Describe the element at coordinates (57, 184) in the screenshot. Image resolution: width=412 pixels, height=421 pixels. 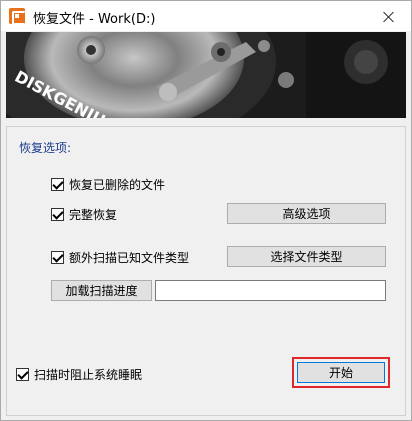
I see `recover-deleted-checkbox` at that location.